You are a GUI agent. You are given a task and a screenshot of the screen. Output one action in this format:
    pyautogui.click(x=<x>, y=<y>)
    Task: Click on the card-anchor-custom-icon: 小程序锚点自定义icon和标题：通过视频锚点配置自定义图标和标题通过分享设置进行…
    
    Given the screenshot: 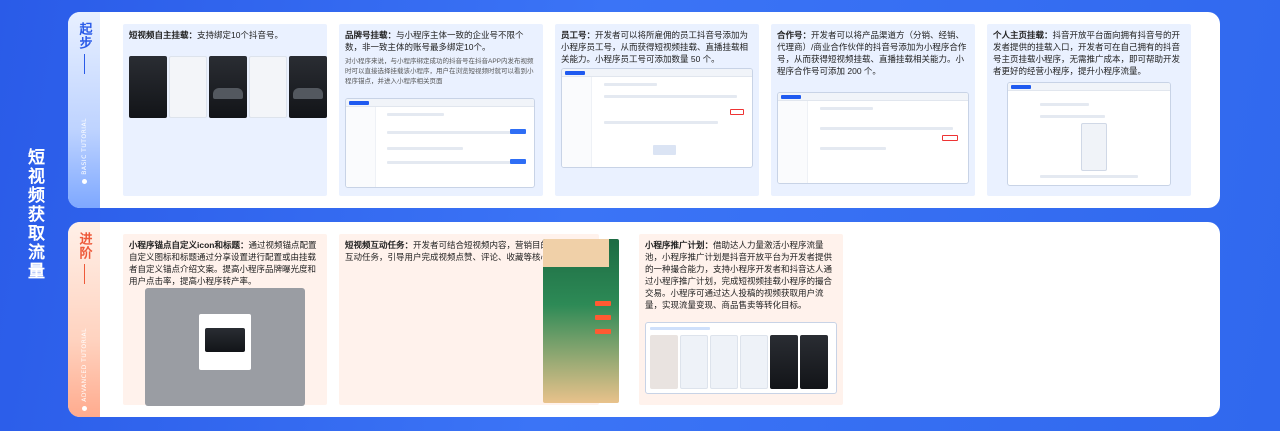 What is the action you would take?
    pyautogui.click(x=225, y=320)
    